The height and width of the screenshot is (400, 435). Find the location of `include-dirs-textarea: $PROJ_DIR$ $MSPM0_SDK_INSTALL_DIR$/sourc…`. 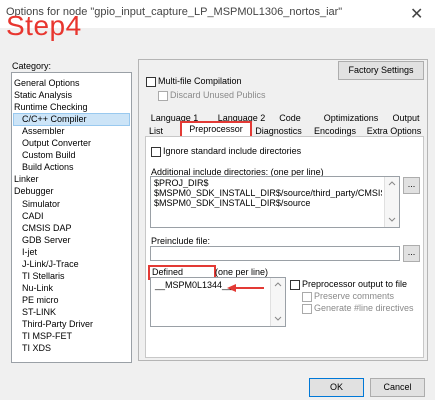

include-dirs-textarea: $PROJ_DIR$ $MSPM0_SDK_INSTALL_DIR$/sourc… is located at coordinates (275, 202).